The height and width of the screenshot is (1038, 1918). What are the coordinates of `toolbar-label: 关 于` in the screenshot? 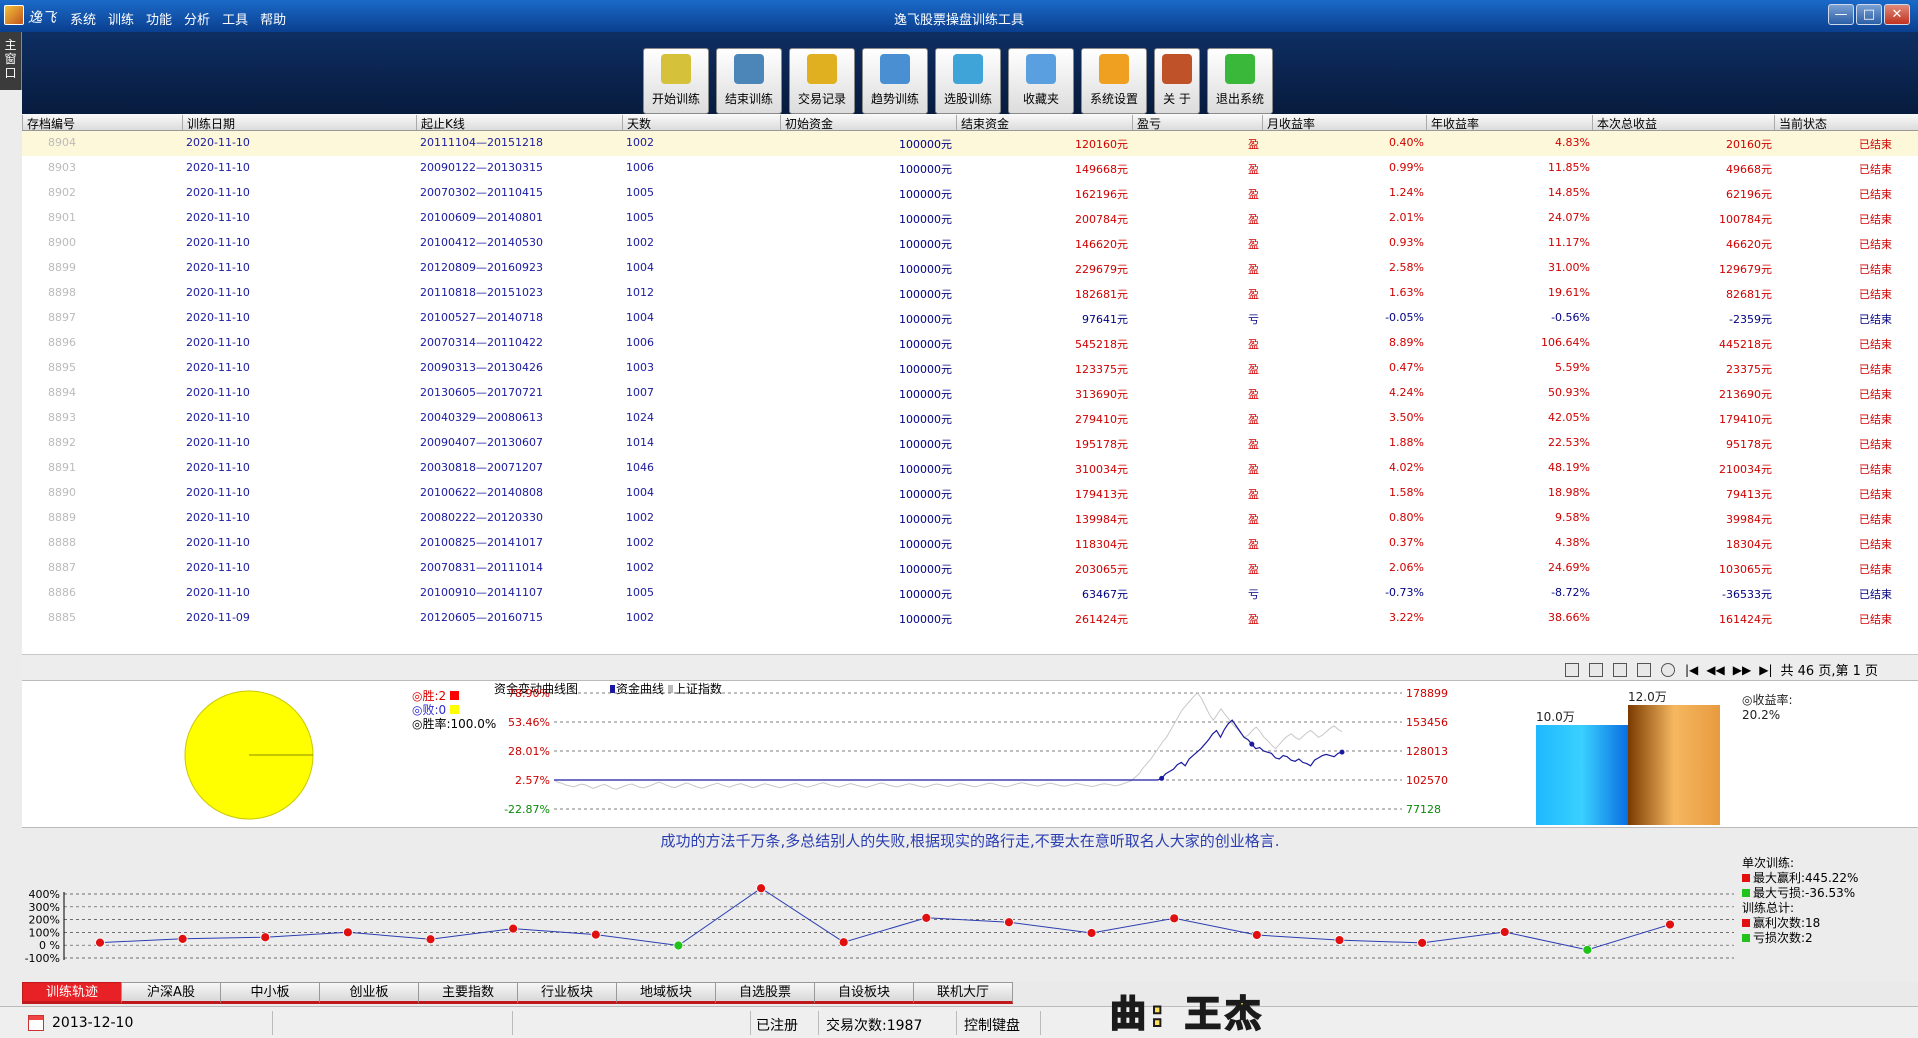 It's located at (1177, 99).